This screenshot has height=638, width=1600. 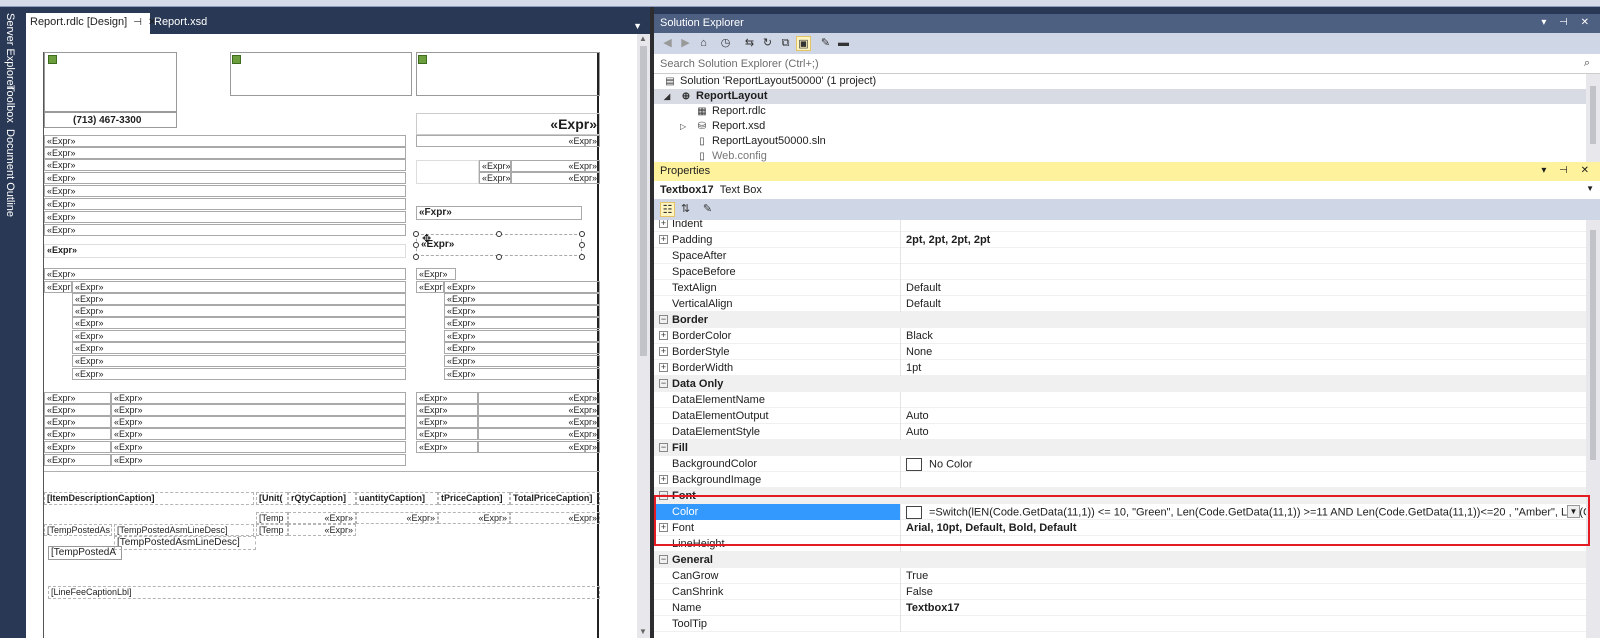 What do you see at coordinates (669, 96) in the screenshot?
I see `expanded-arrow-icon: ◢` at bounding box center [669, 96].